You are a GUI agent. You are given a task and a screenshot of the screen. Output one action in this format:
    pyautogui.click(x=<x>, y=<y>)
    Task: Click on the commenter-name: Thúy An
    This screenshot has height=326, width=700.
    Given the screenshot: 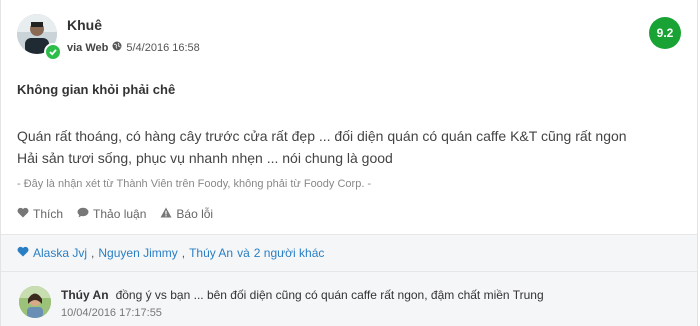 What is the action you would take?
    pyautogui.click(x=85, y=295)
    